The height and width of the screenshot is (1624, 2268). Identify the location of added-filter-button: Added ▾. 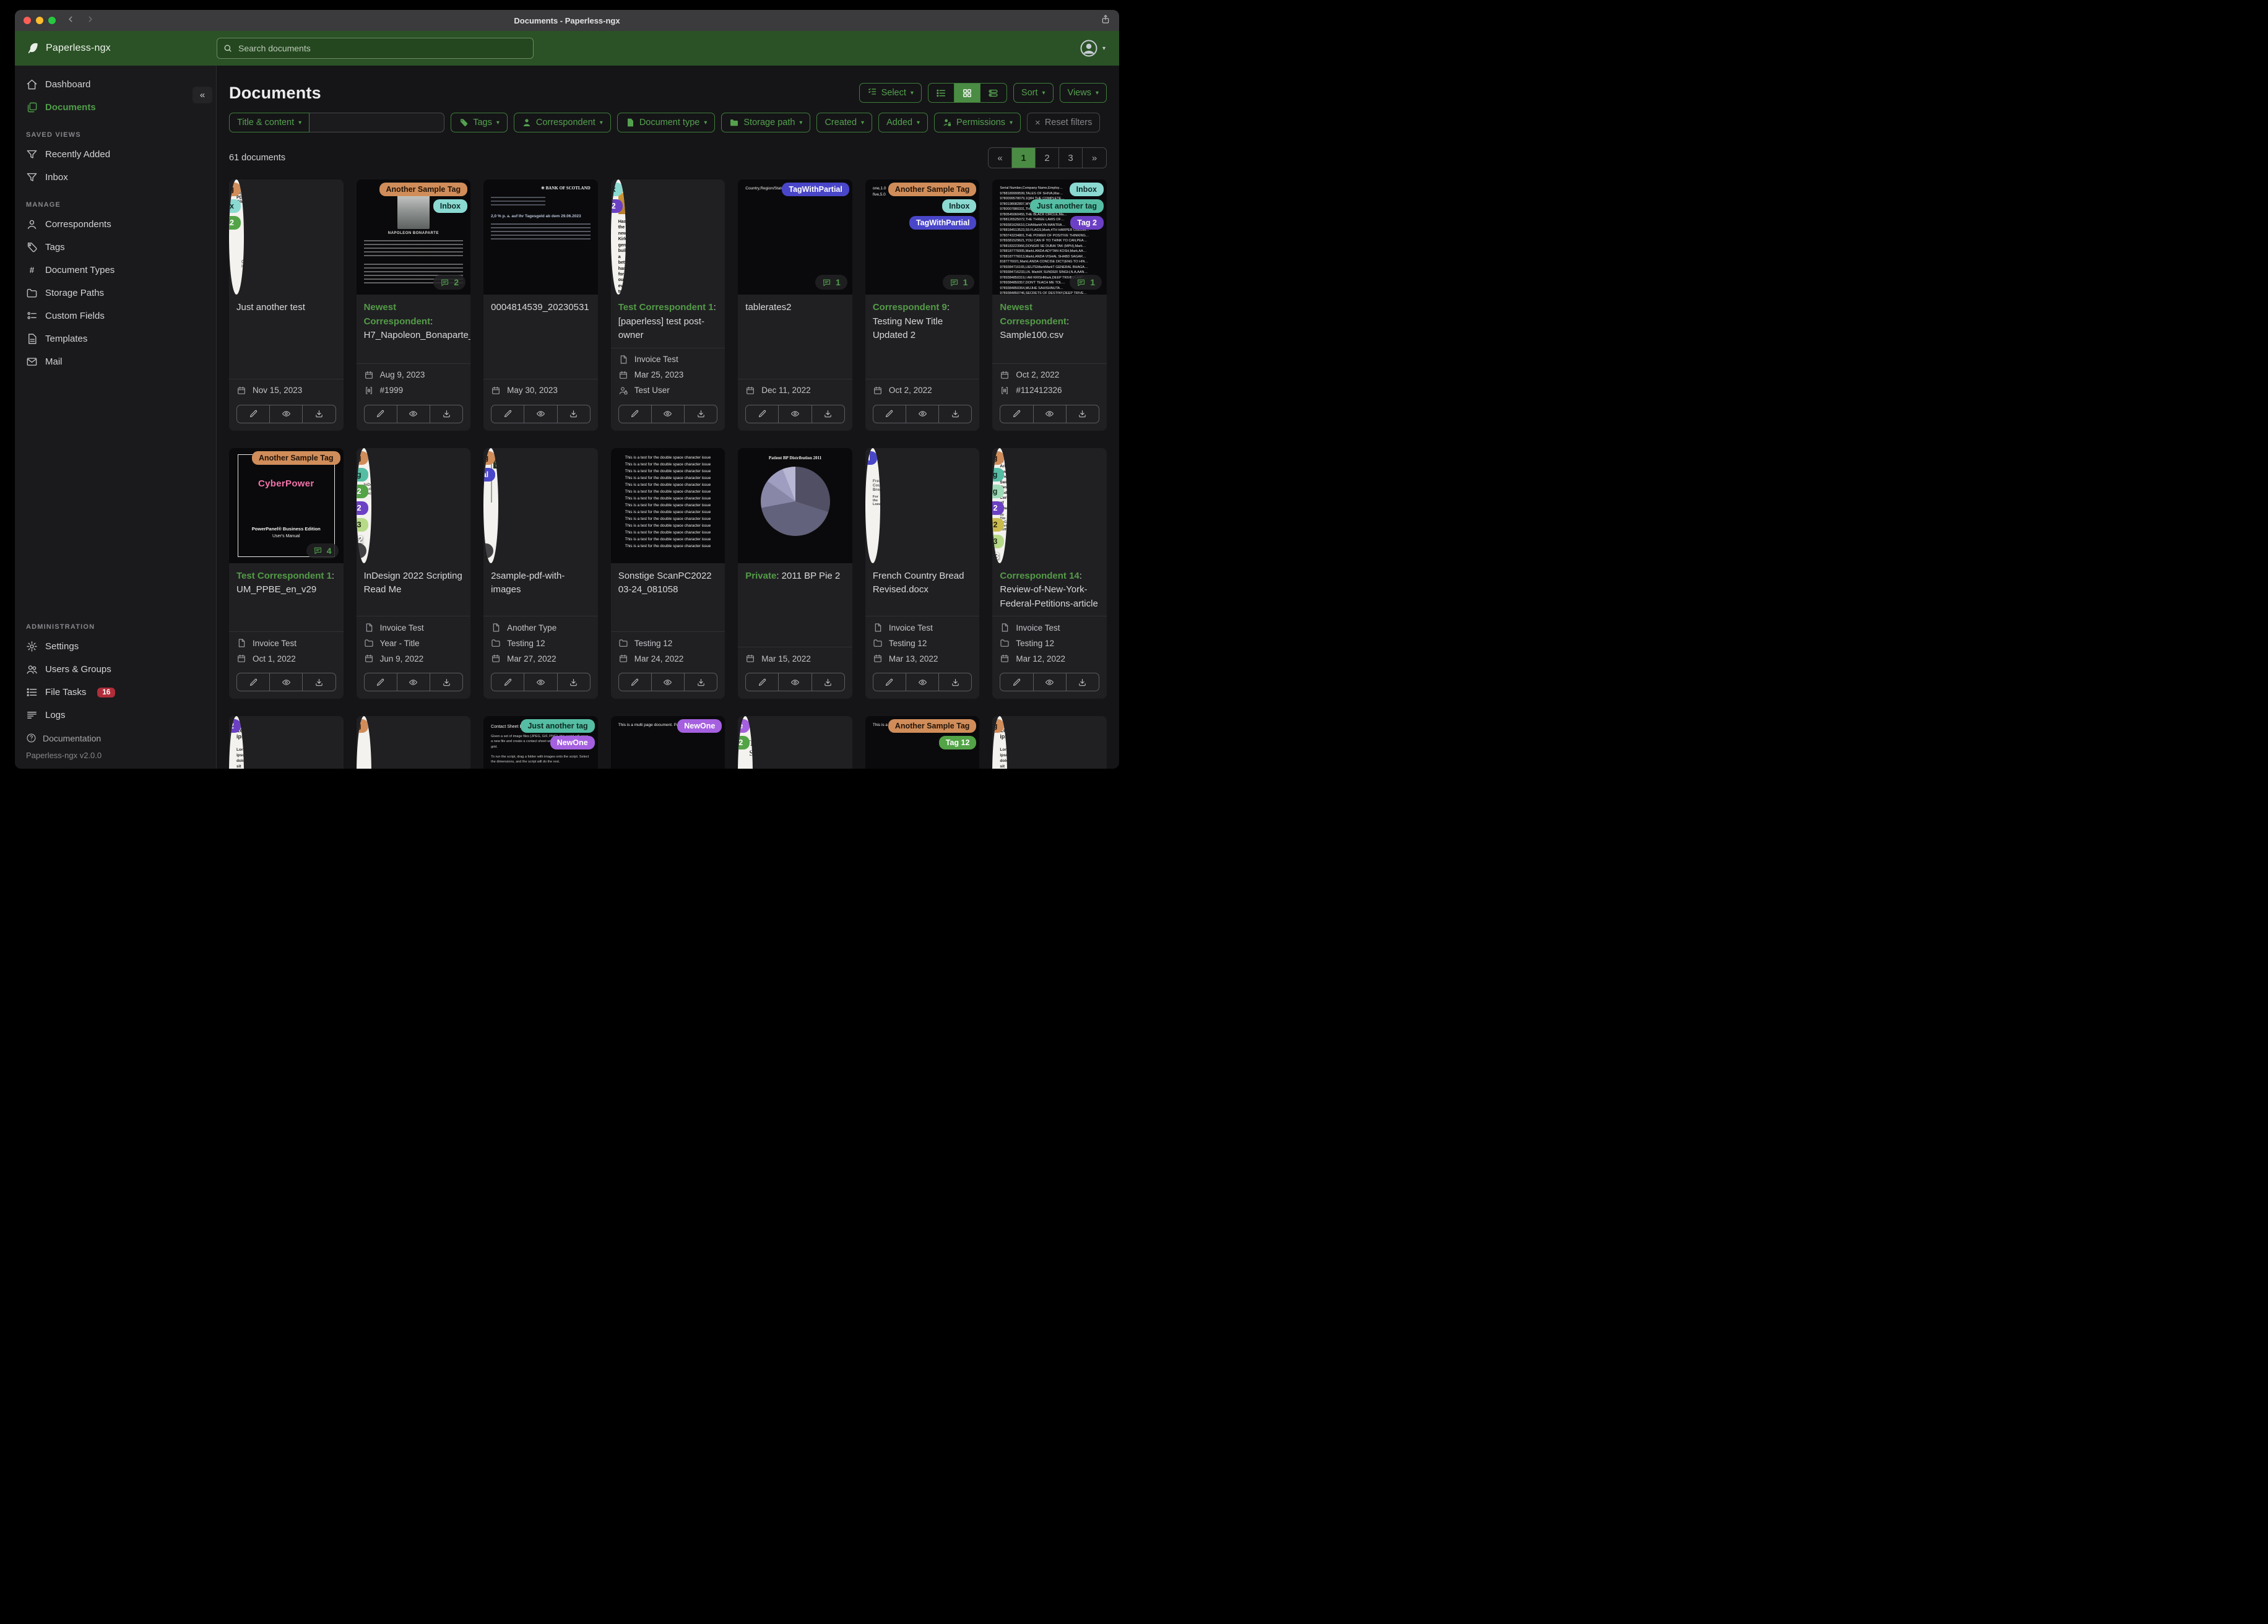
(903, 122).